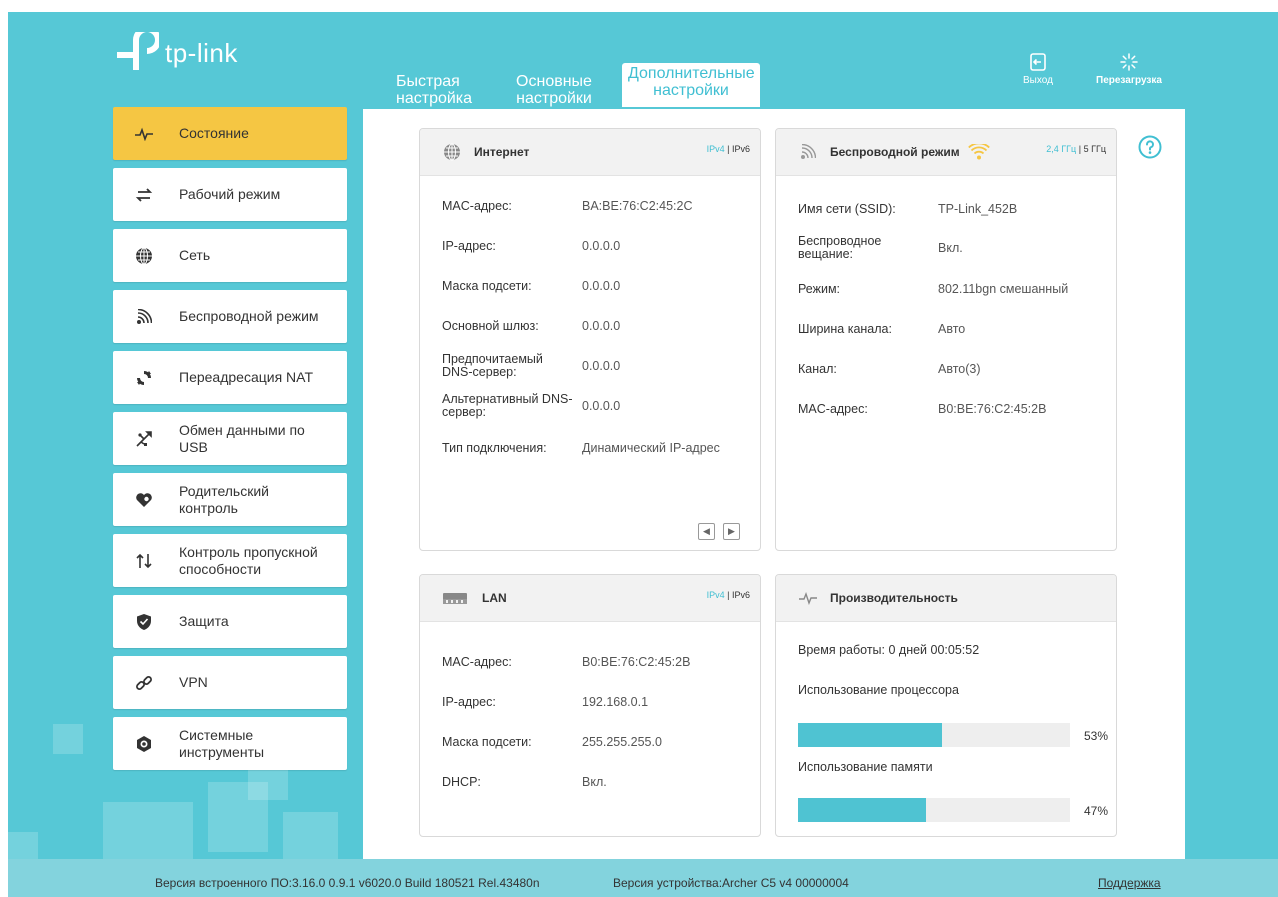 This screenshot has width=1278, height=897. I want to click on sidebar-item-bandwidth-control: Контроль пропускной способности, so click(230, 560).